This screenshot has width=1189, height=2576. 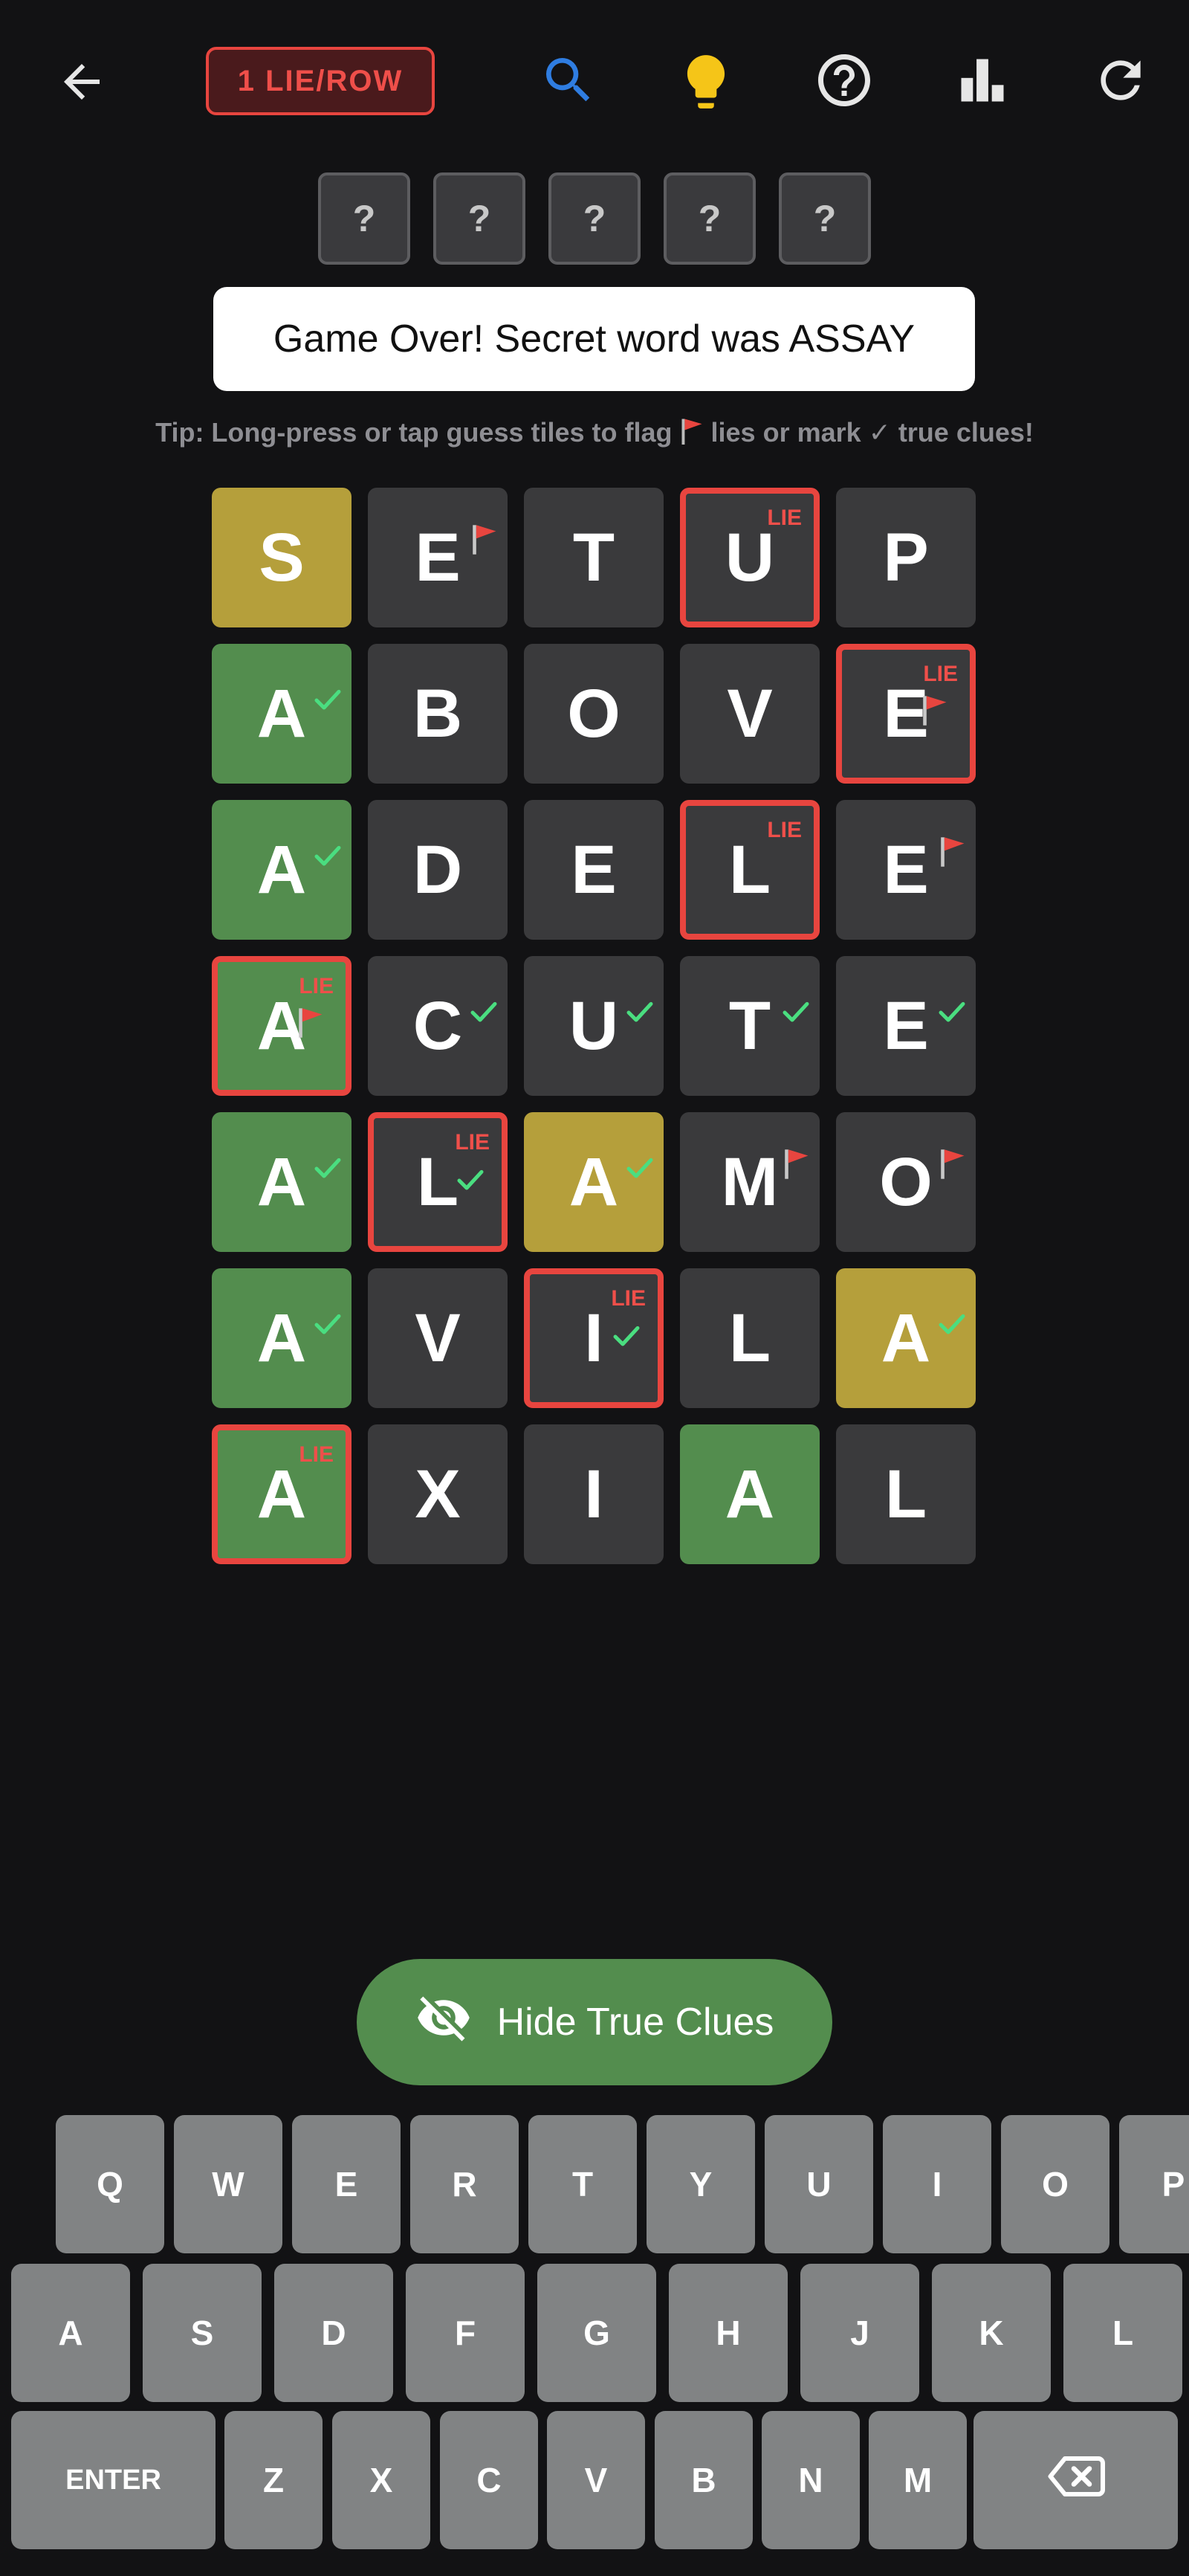 I want to click on guess-tile: I, so click(x=594, y=1494).